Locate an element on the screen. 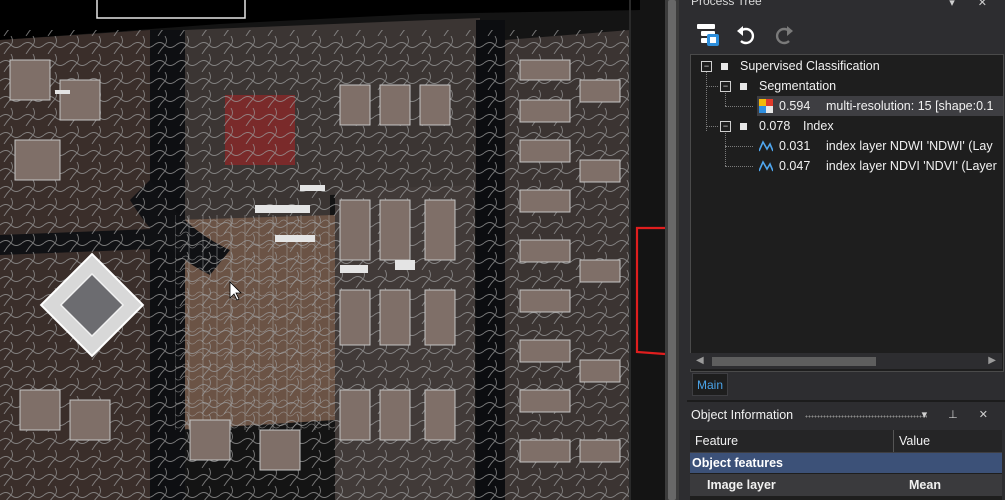  execution-time: 0.594 is located at coordinates (795, 106).